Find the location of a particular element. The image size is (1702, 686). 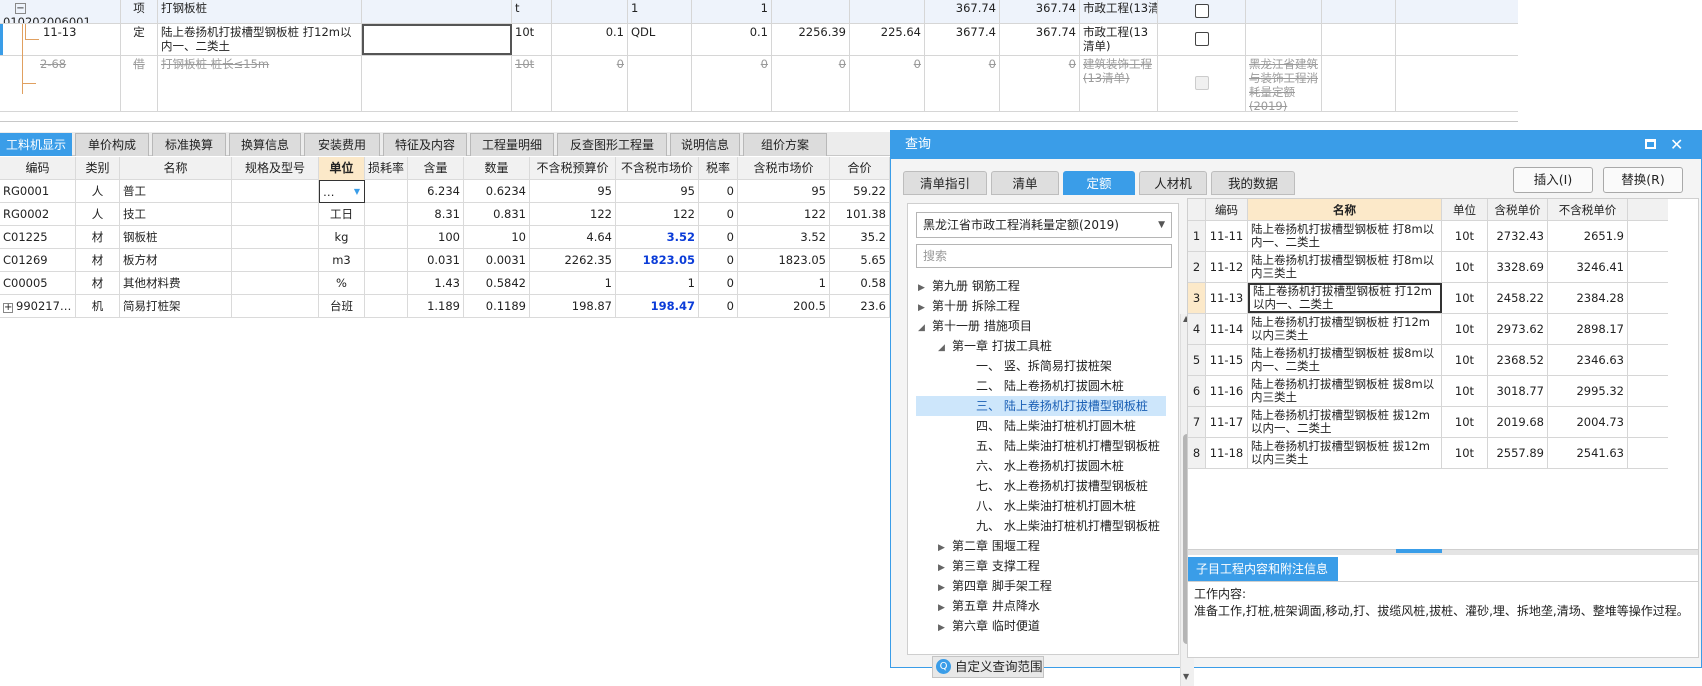

resource-market: 1 is located at coordinates (657, 283).